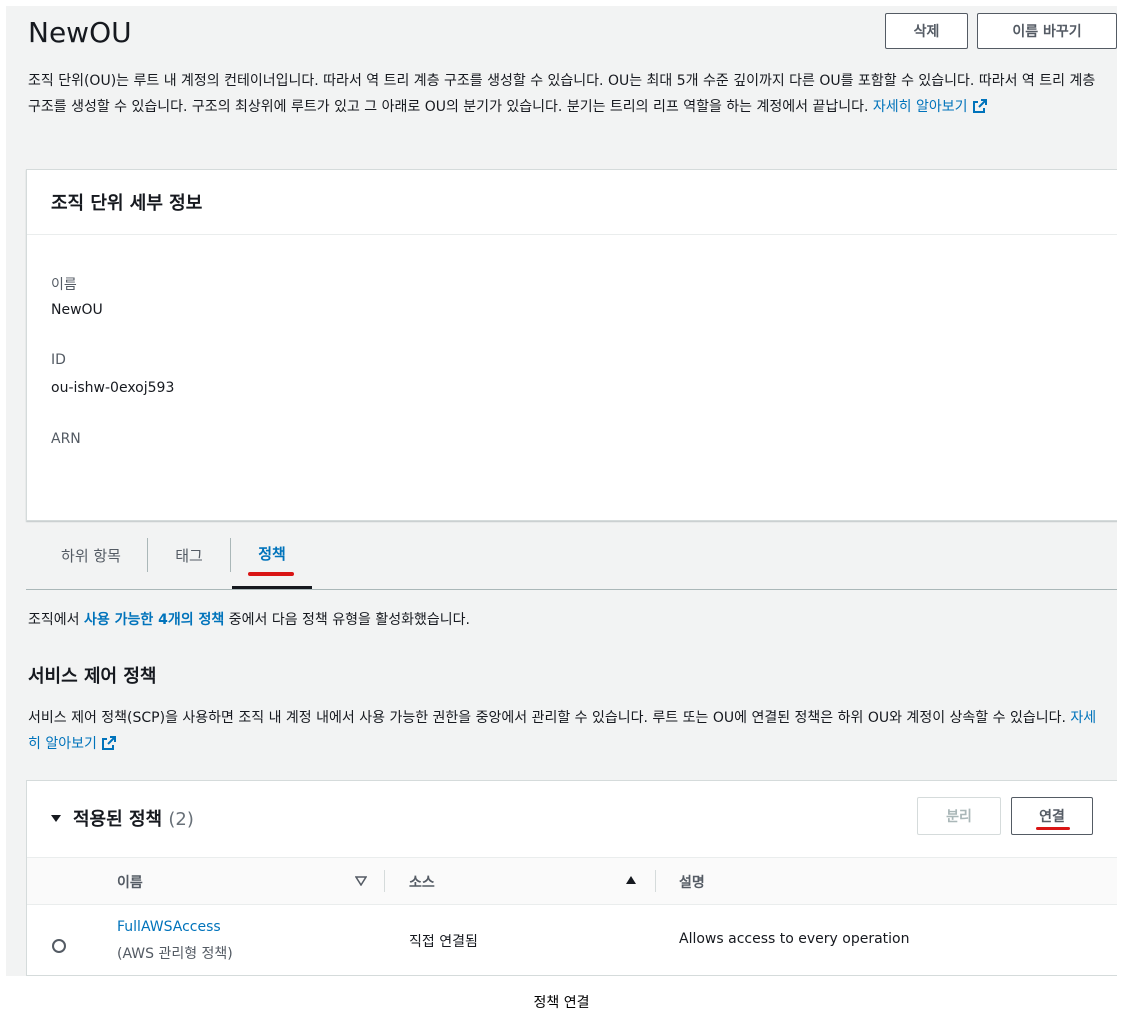 The height and width of the screenshot is (1025, 1123). Describe the element at coordinates (56, 818) in the screenshot. I see `caret-down-icon` at that location.